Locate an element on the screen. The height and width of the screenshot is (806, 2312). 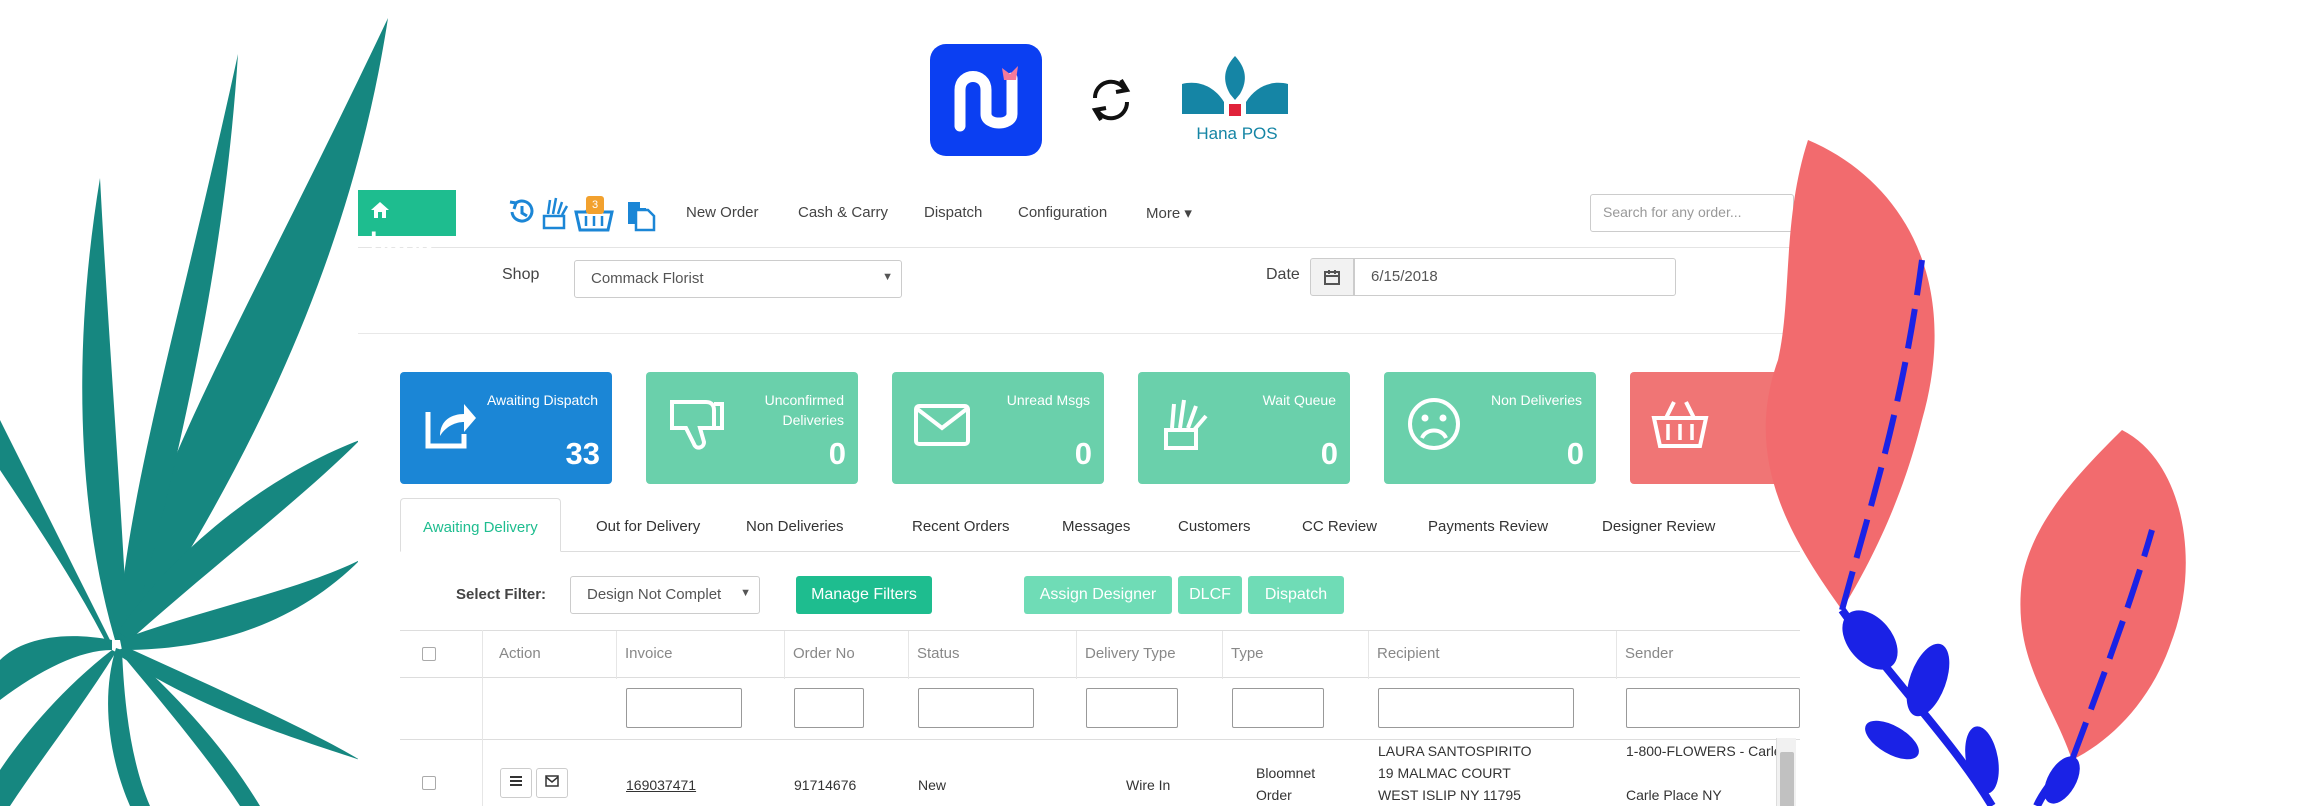
row-recipient-line1: LAURA SANTOSPIRITO is located at coordinates (1455, 751).